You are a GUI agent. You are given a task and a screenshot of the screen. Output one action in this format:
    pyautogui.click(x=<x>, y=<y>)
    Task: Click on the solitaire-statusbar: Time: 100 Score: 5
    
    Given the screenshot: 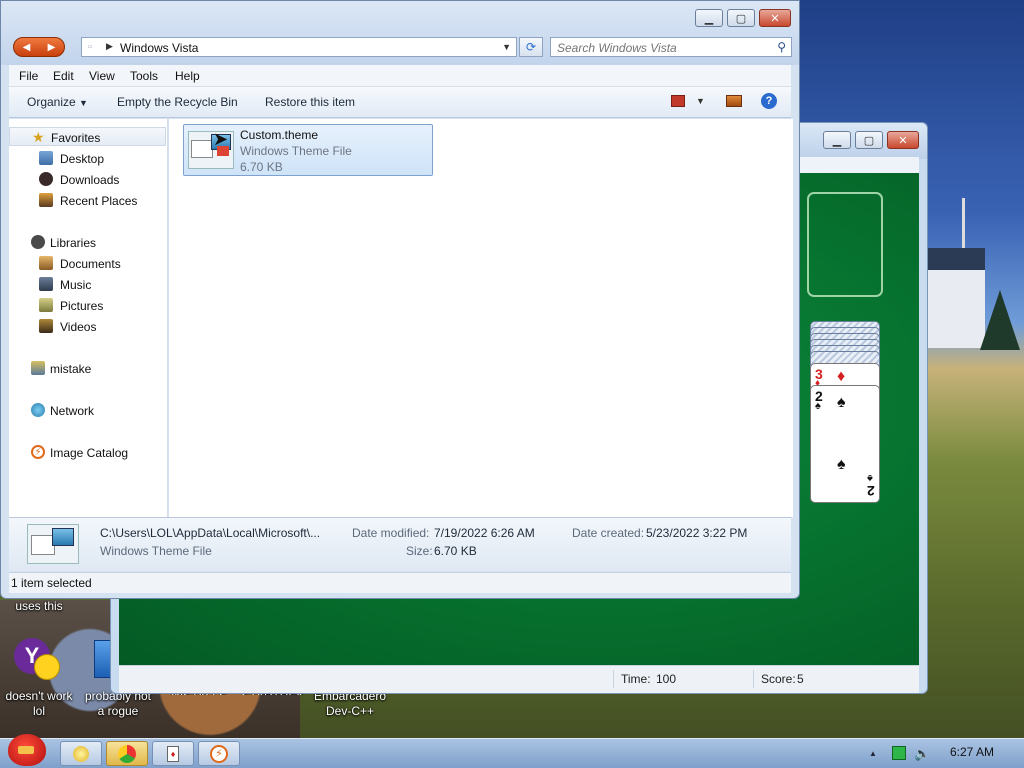 What is the action you would take?
    pyautogui.click(x=519, y=679)
    